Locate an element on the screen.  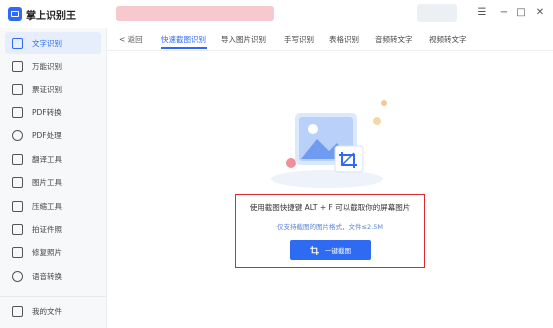
sidebar-item-pdf-convert: PDF转换 is located at coordinates (53, 112).